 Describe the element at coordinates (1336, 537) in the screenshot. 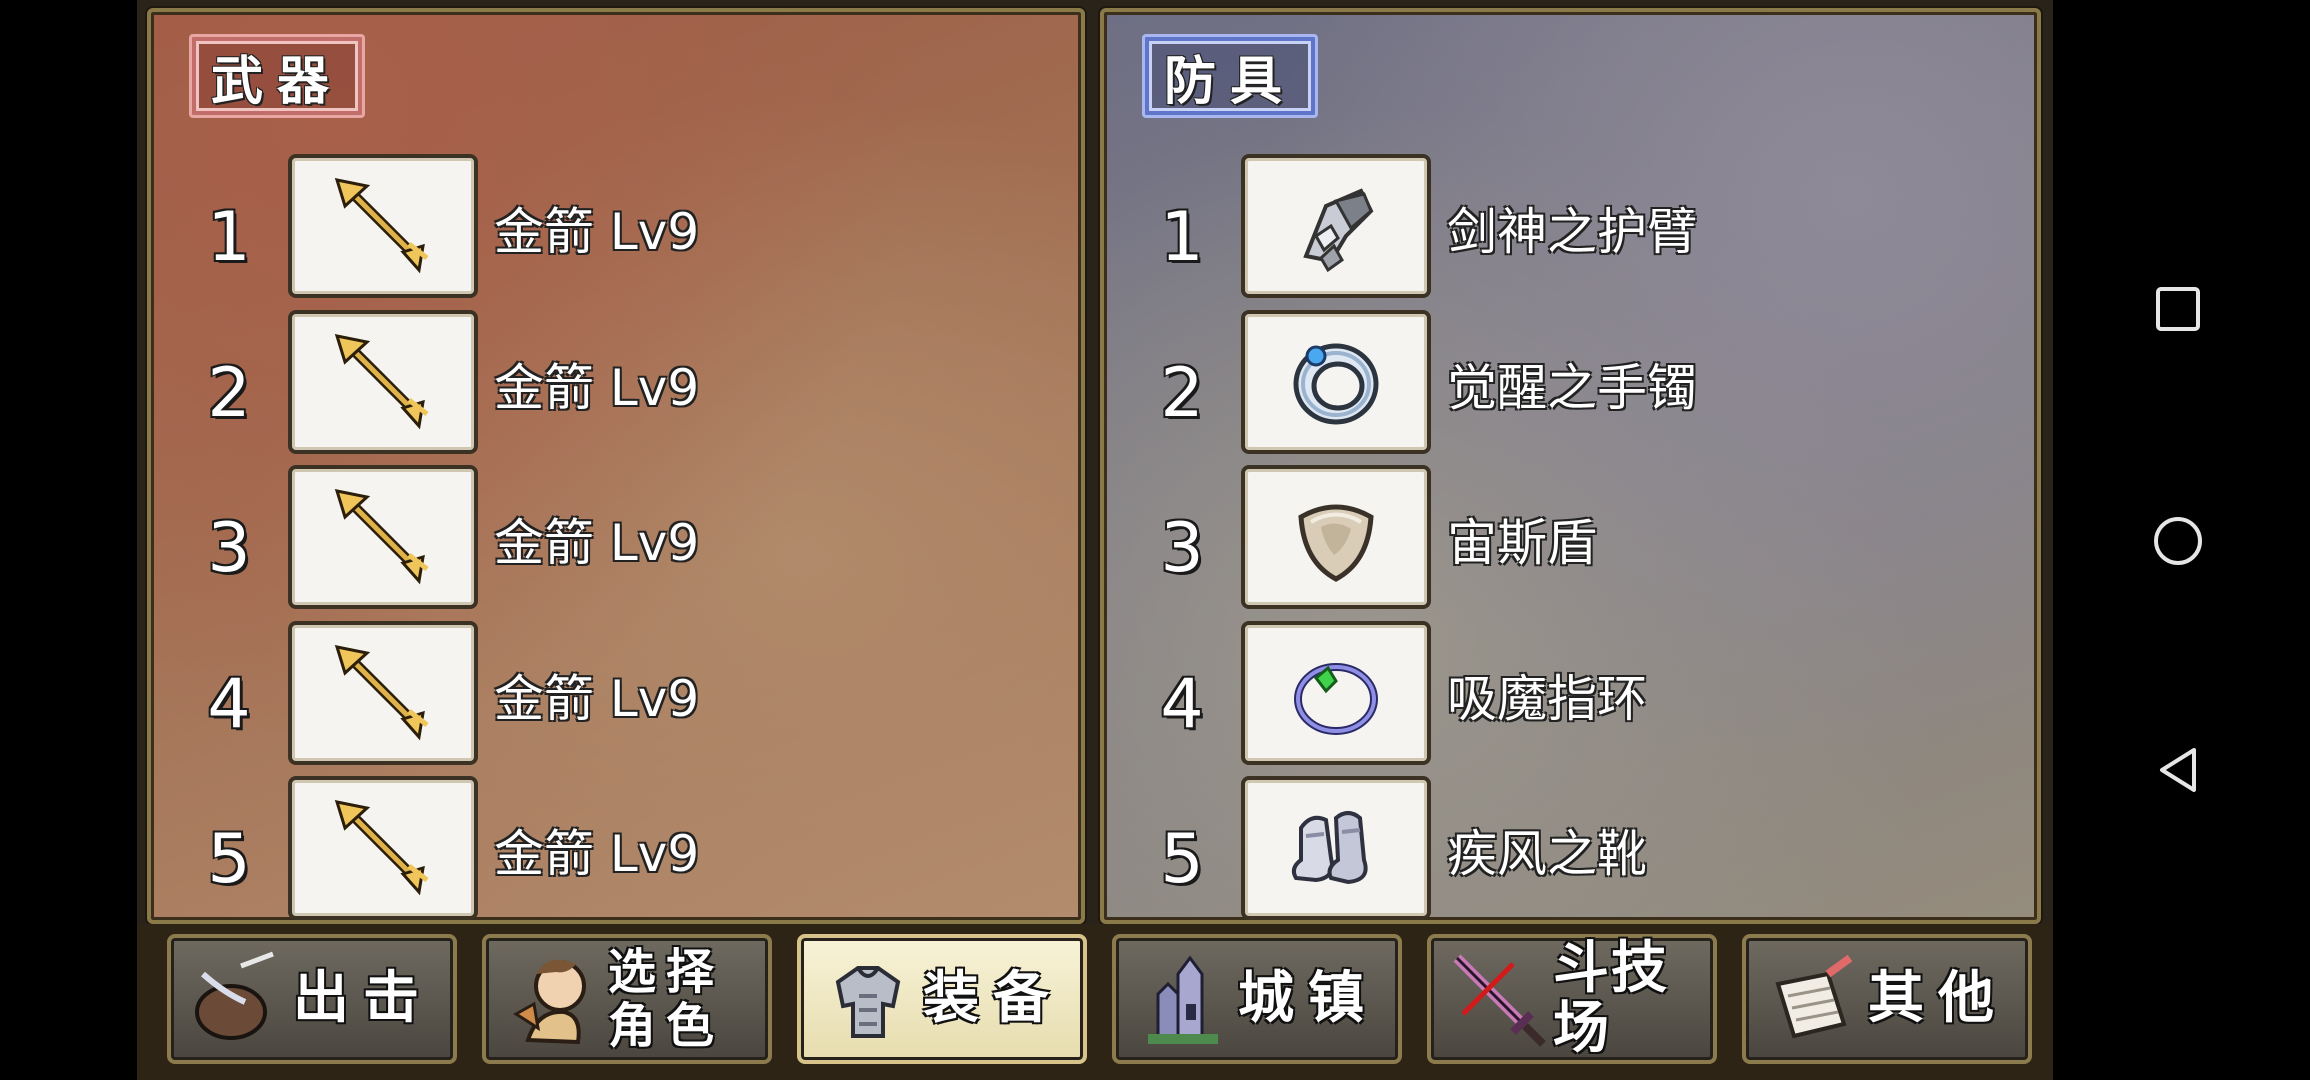

I see `shield-icon` at that location.